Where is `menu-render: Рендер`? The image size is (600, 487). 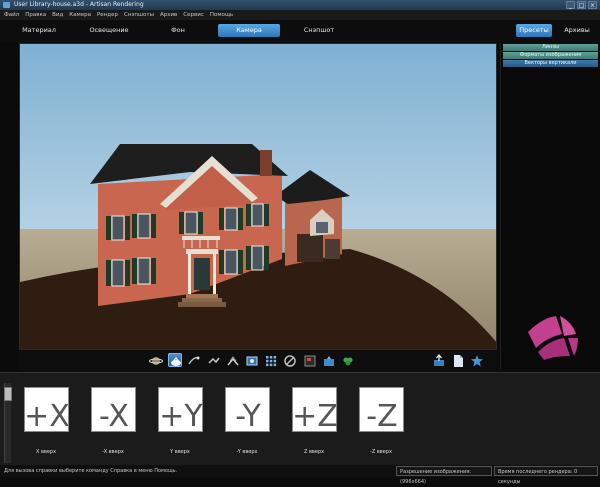
menu-render: Рендер is located at coordinates (107, 15).